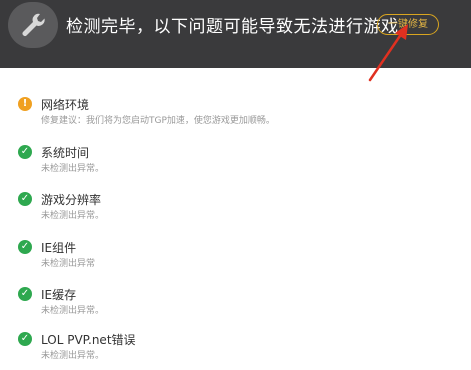  I want to click on item-desc: 未检测出异常, so click(68, 264).